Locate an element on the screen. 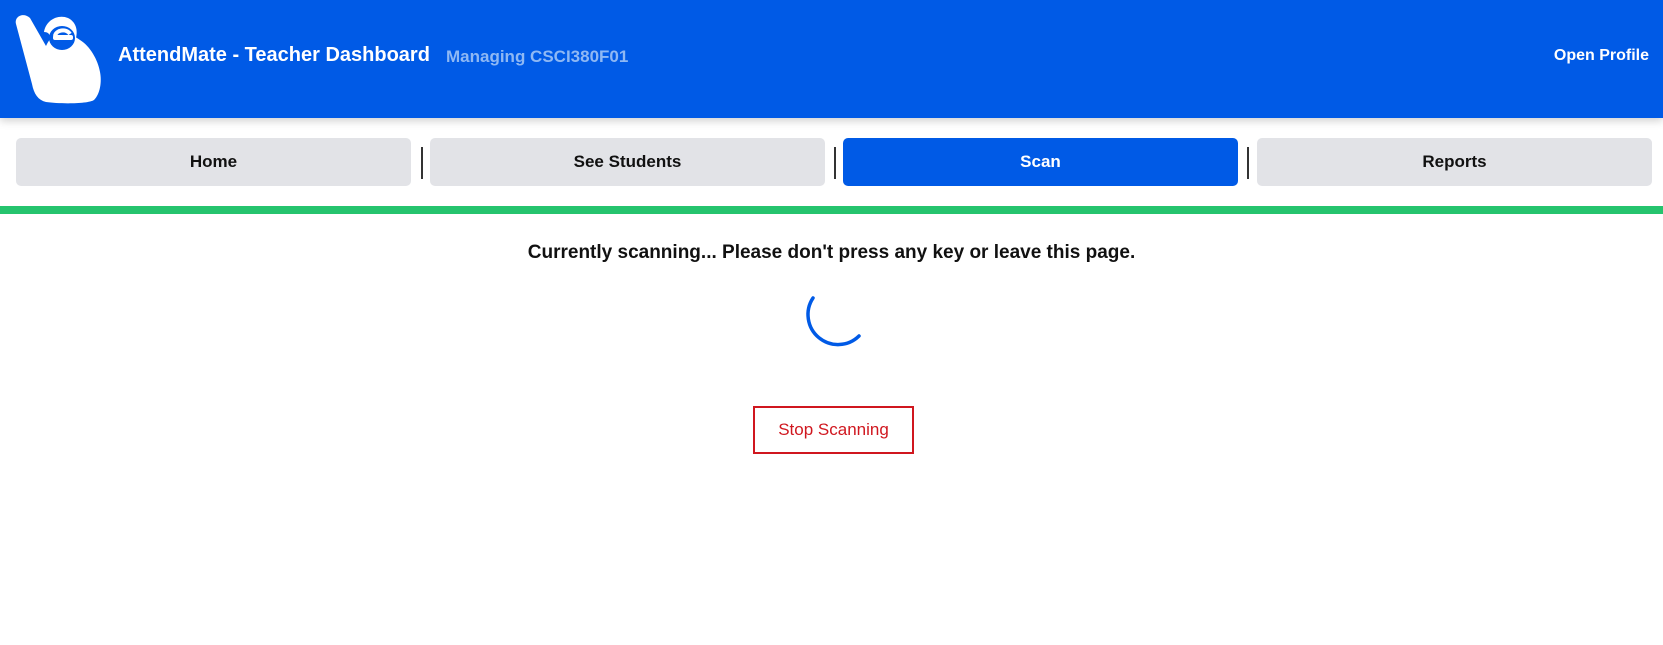 This screenshot has width=1663, height=645. nav-tabs: Home See Students Scan Reports is located at coordinates (834, 162).